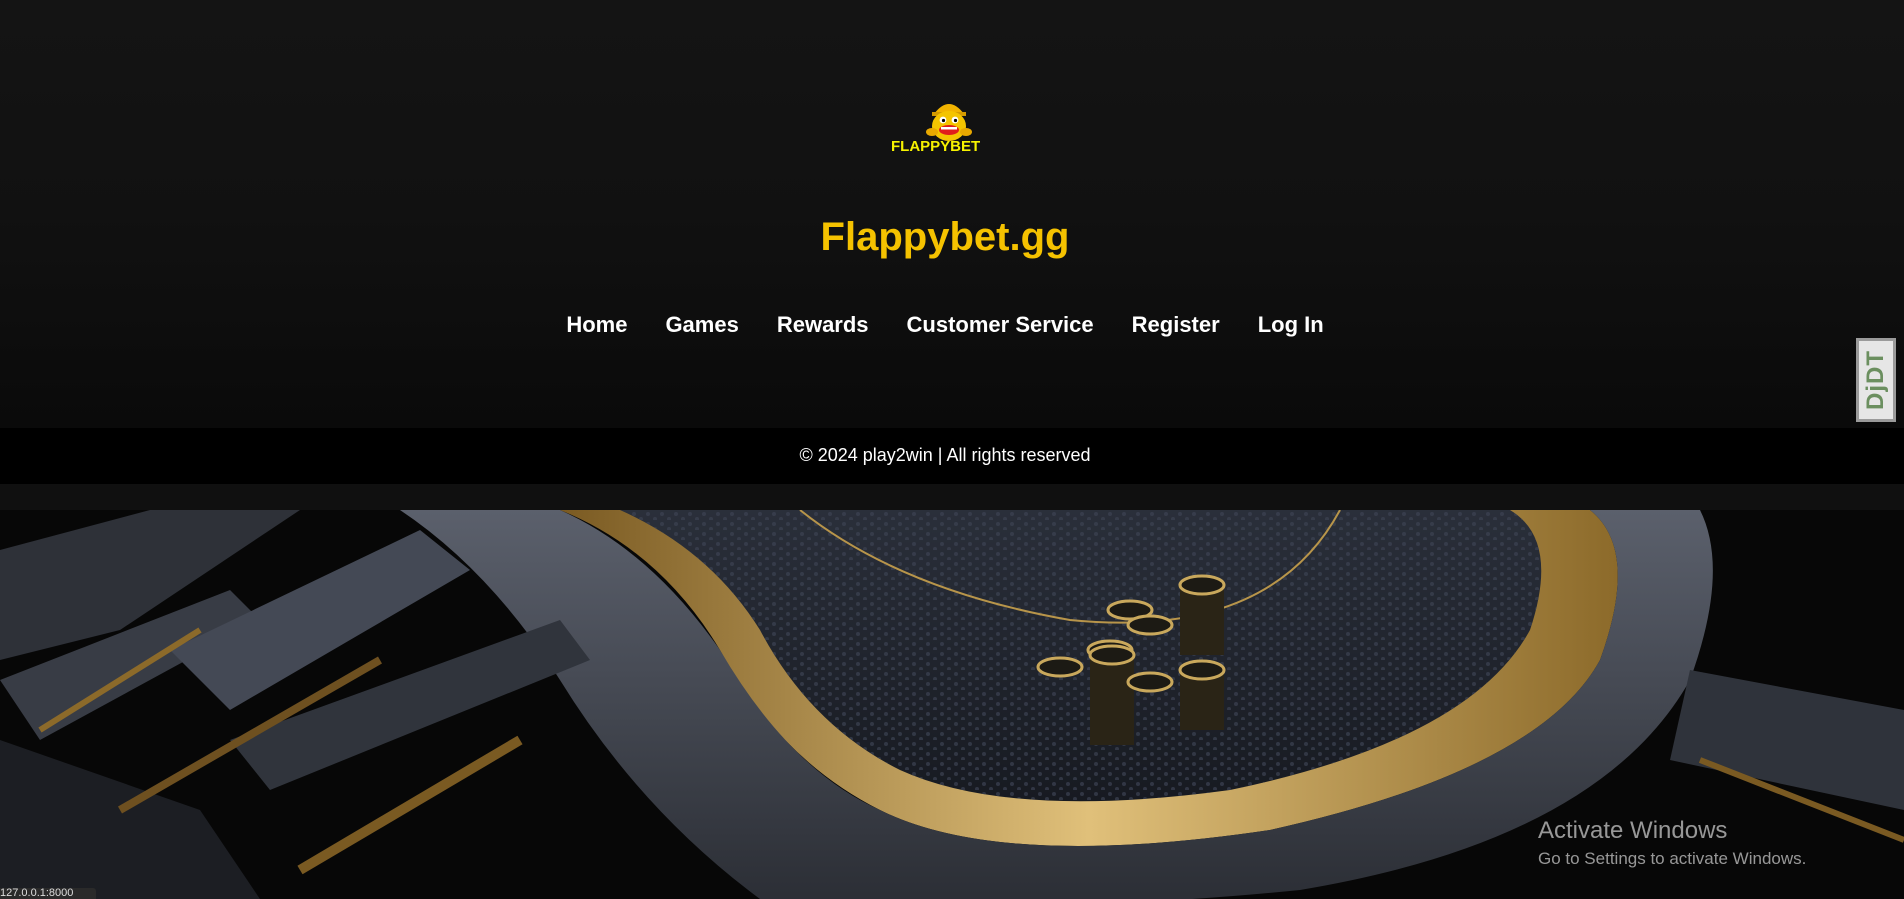 The image size is (1904, 899). I want to click on nav-home: Home, so click(596, 325).